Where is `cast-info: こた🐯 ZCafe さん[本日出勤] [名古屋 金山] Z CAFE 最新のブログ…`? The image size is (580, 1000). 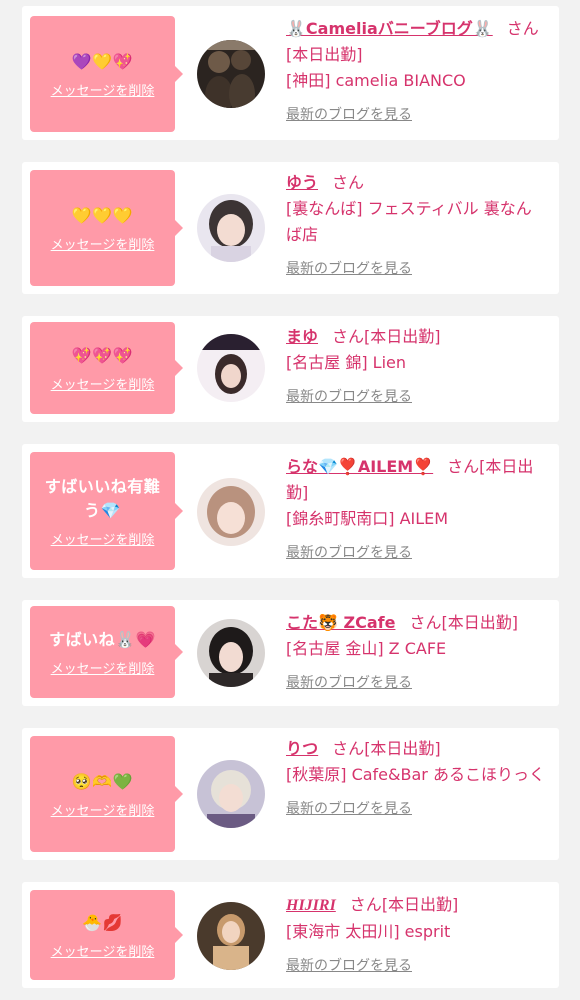
cast-info: こた🐯 ZCafe さん[本日出勤] [名古屋 金山] Z CAFE 最新のブログ… is located at coordinates (415, 653).